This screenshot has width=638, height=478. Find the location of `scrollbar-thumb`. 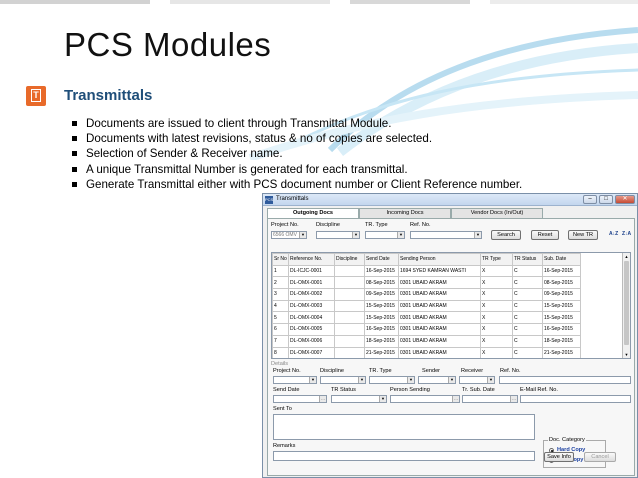

scrollbar-thumb is located at coordinates (626, 303).